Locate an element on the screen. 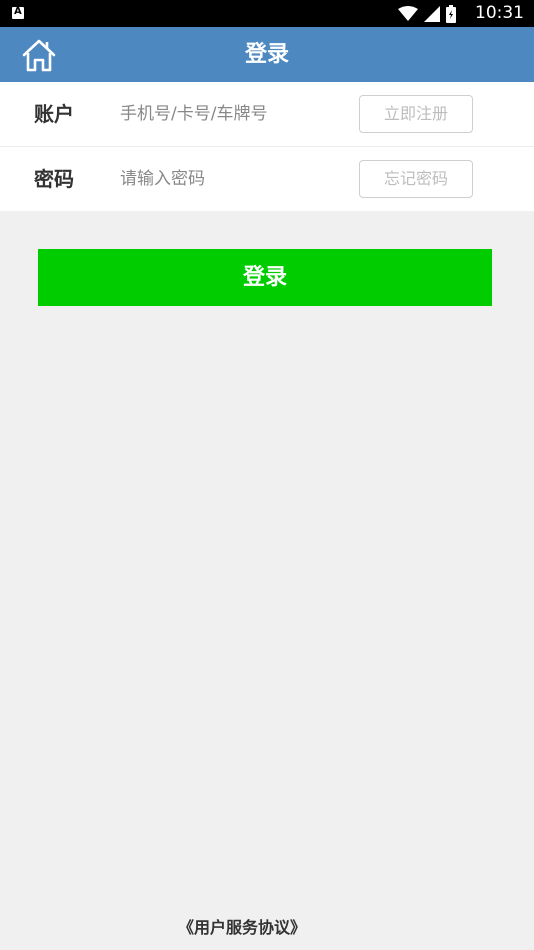 This screenshot has width=534, height=950. home-button is located at coordinates (39, 55).